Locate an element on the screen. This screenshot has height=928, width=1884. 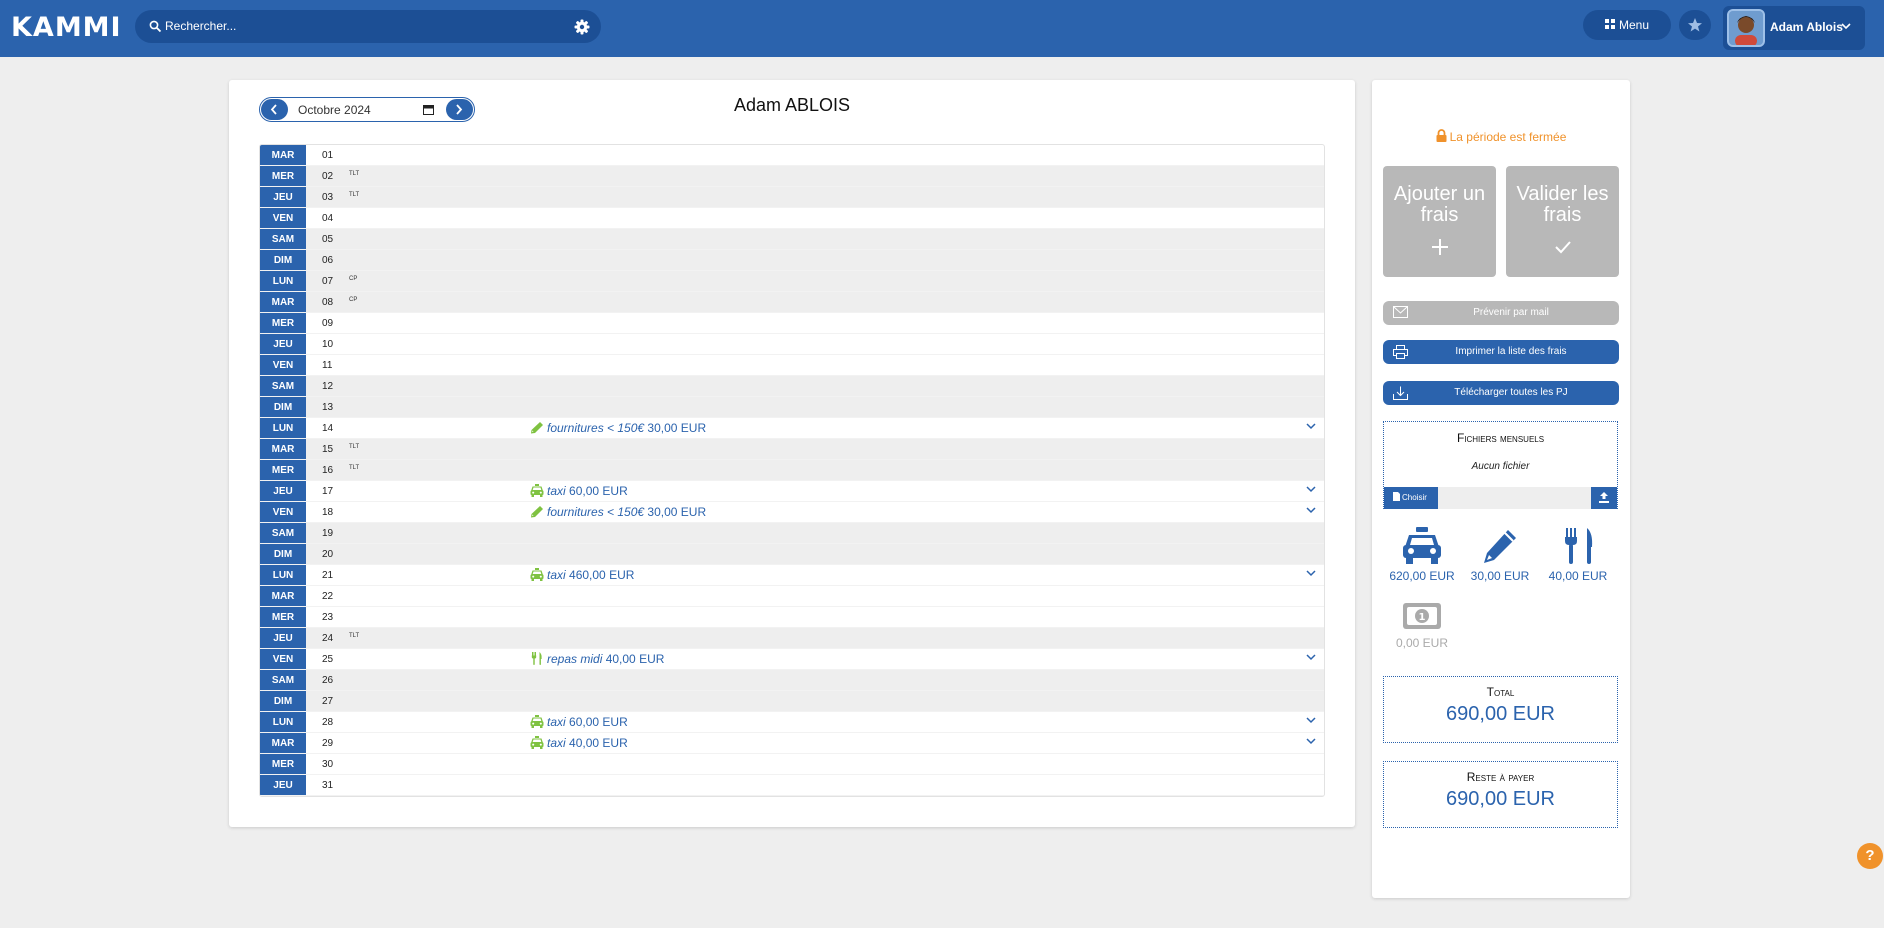
expense-entry: taxi 40,00 EUR is located at coordinates (579, 743).